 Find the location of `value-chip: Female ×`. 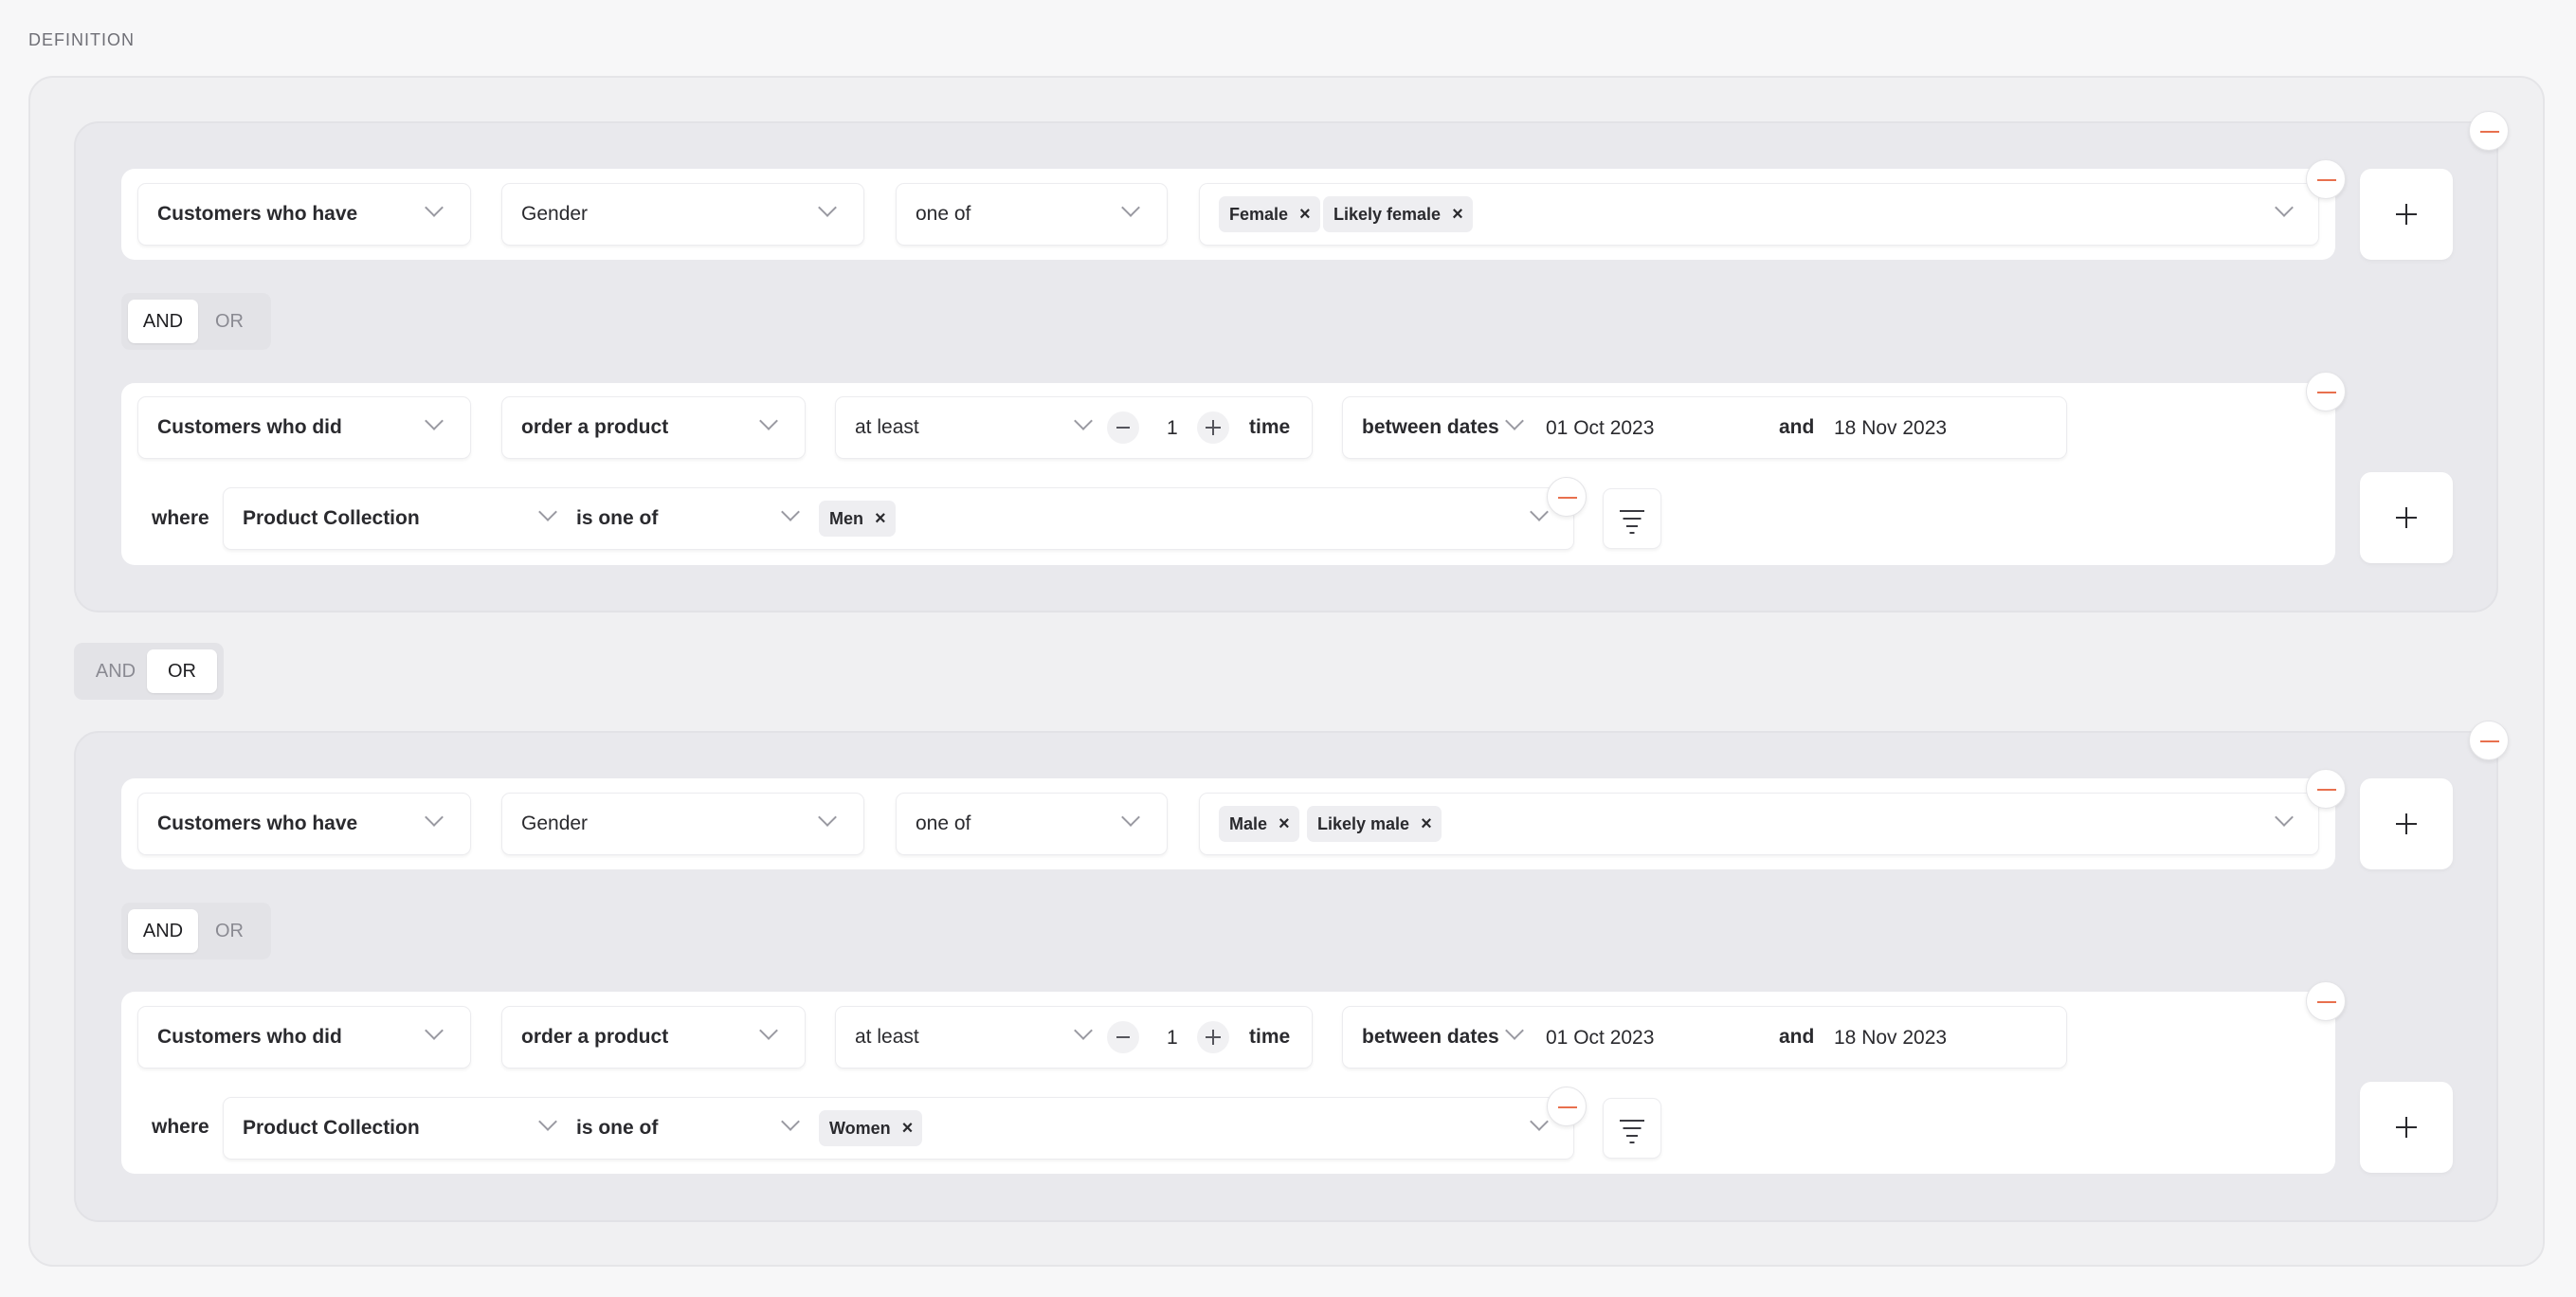

value-chip: Female × is located at coordinates (1269, 214).